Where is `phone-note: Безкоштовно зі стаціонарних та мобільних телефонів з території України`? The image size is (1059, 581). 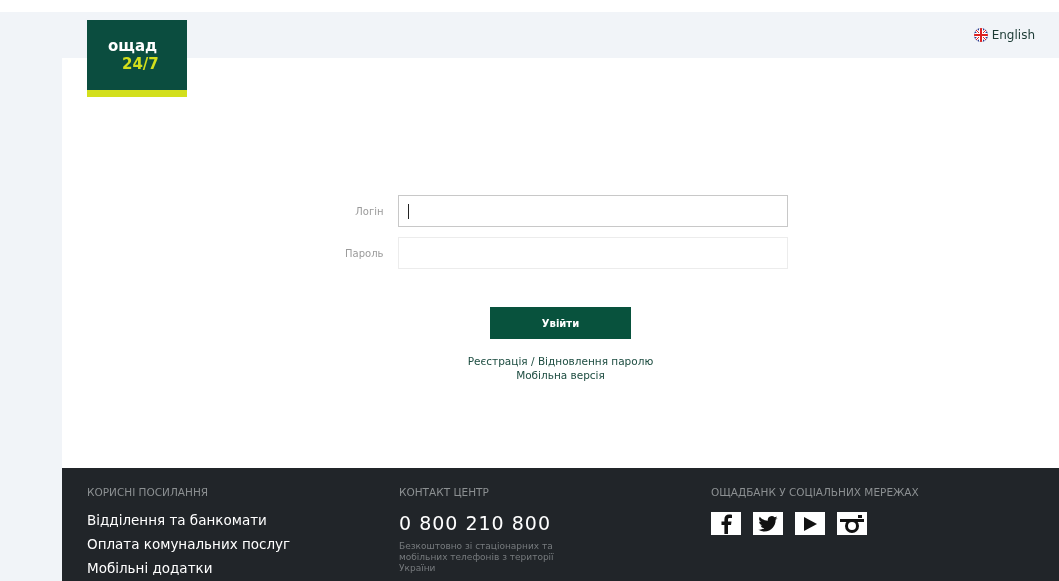
phone-note: Безкоштовно зі стаціонарних та мобільних телефонів з території України is located at coordinates (477, 557).